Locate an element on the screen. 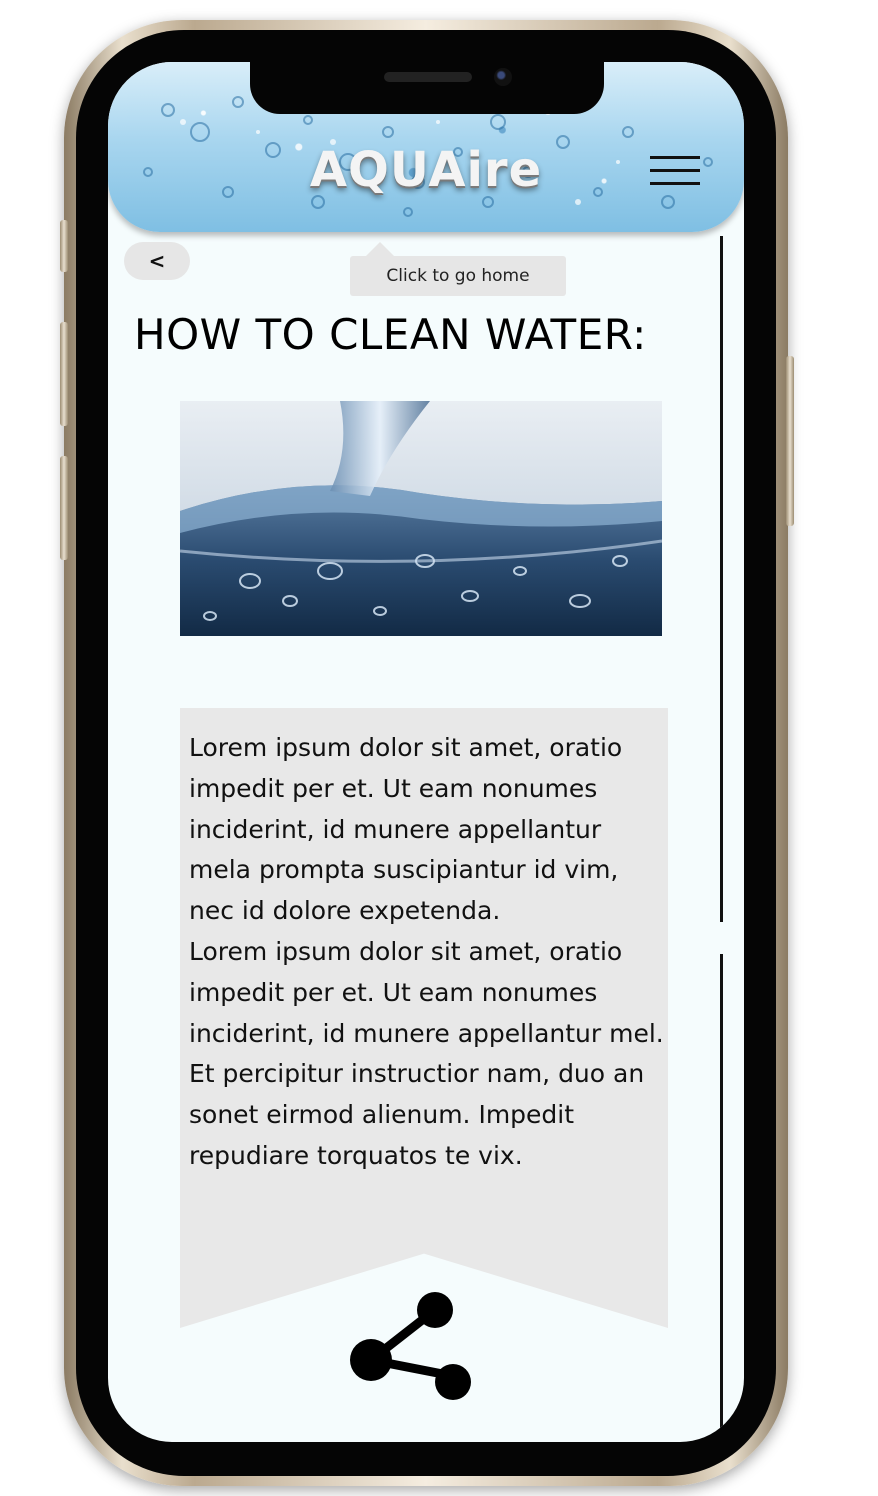  hamburger-menu-icon is located at coordinates (675, 172).